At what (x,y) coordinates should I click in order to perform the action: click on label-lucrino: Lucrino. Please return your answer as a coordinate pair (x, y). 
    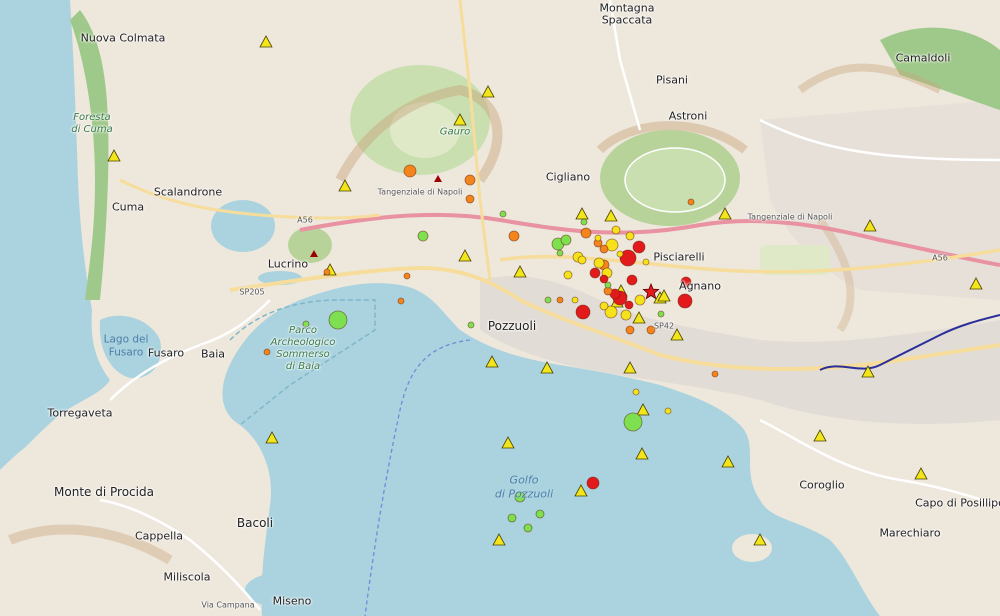
    Looking at the image, I should click on (288, 264).